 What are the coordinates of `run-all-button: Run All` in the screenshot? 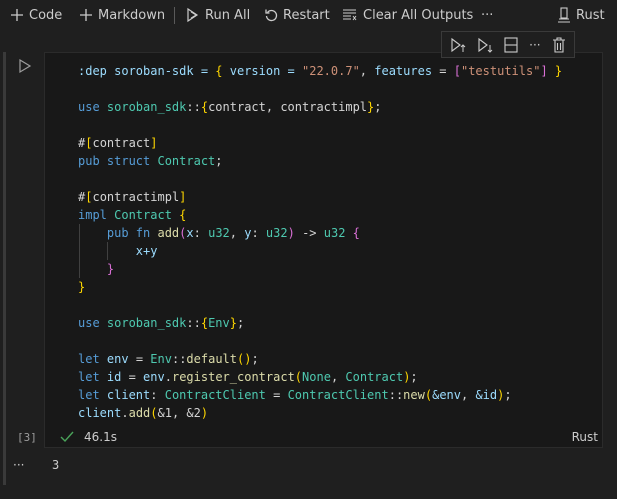 It's located at (218, 15).